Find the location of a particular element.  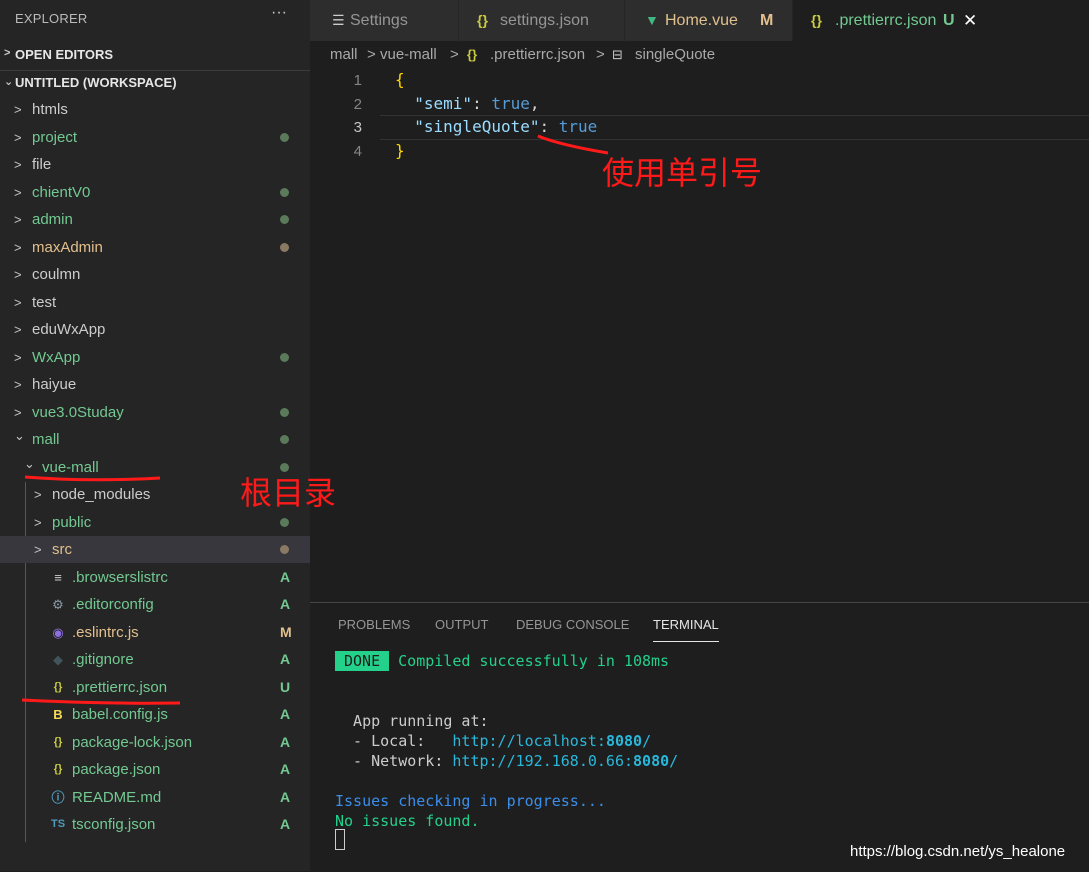

tab-terminal: TERMINAL is located at coordinates (686, 629).